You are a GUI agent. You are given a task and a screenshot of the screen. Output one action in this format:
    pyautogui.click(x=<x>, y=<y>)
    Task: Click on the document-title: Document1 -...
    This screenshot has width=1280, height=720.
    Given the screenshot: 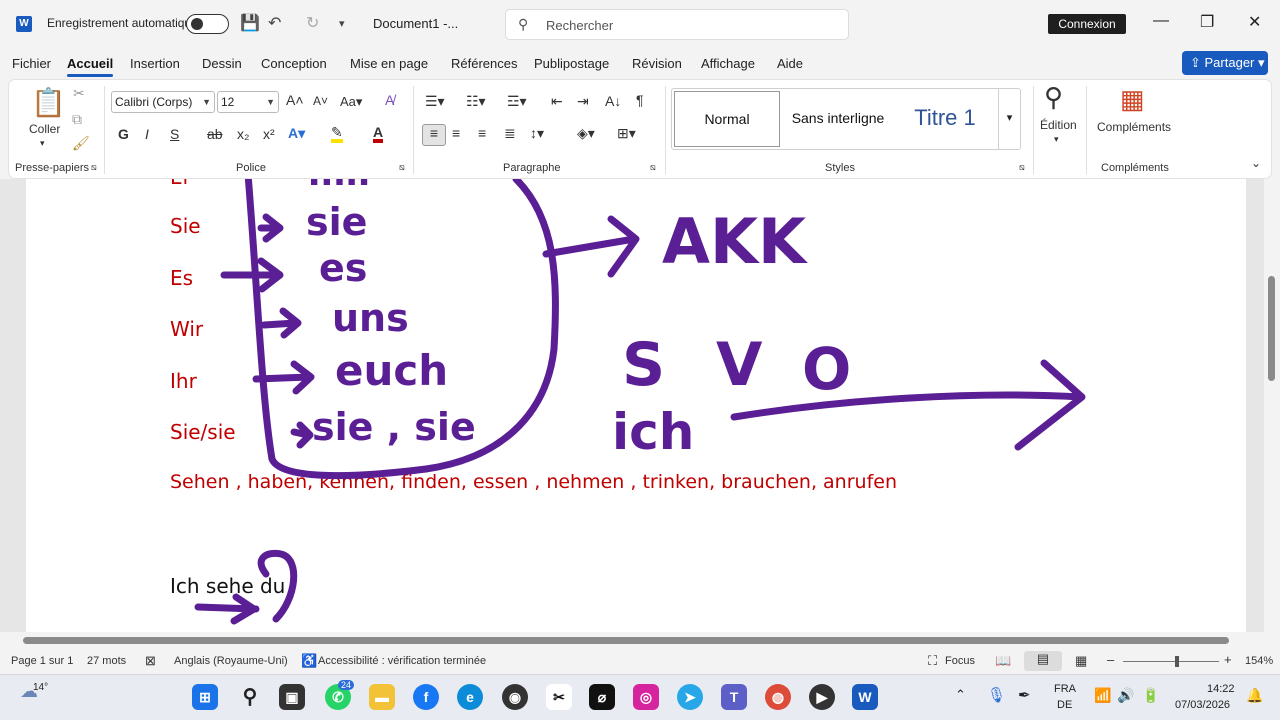 What is the action you would take?
    pyautogui.click(x=415, y=23)
    